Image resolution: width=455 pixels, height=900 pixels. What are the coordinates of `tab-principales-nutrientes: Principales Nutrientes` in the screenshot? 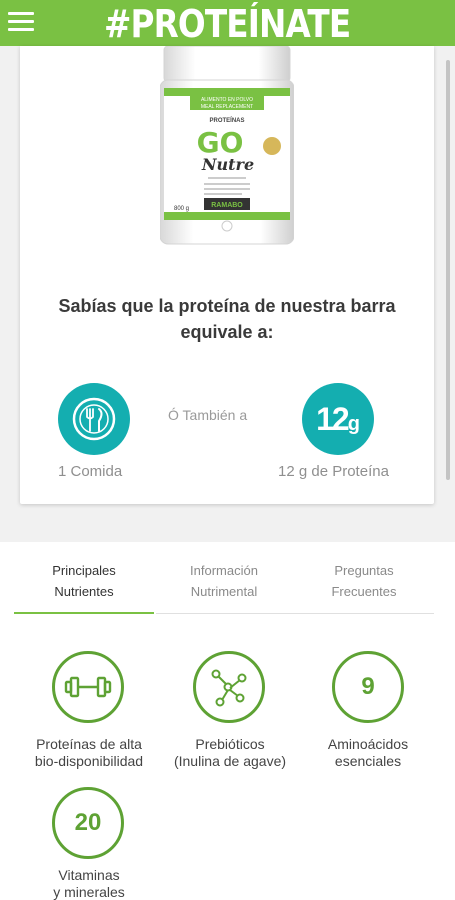 It's located at (84, 587).